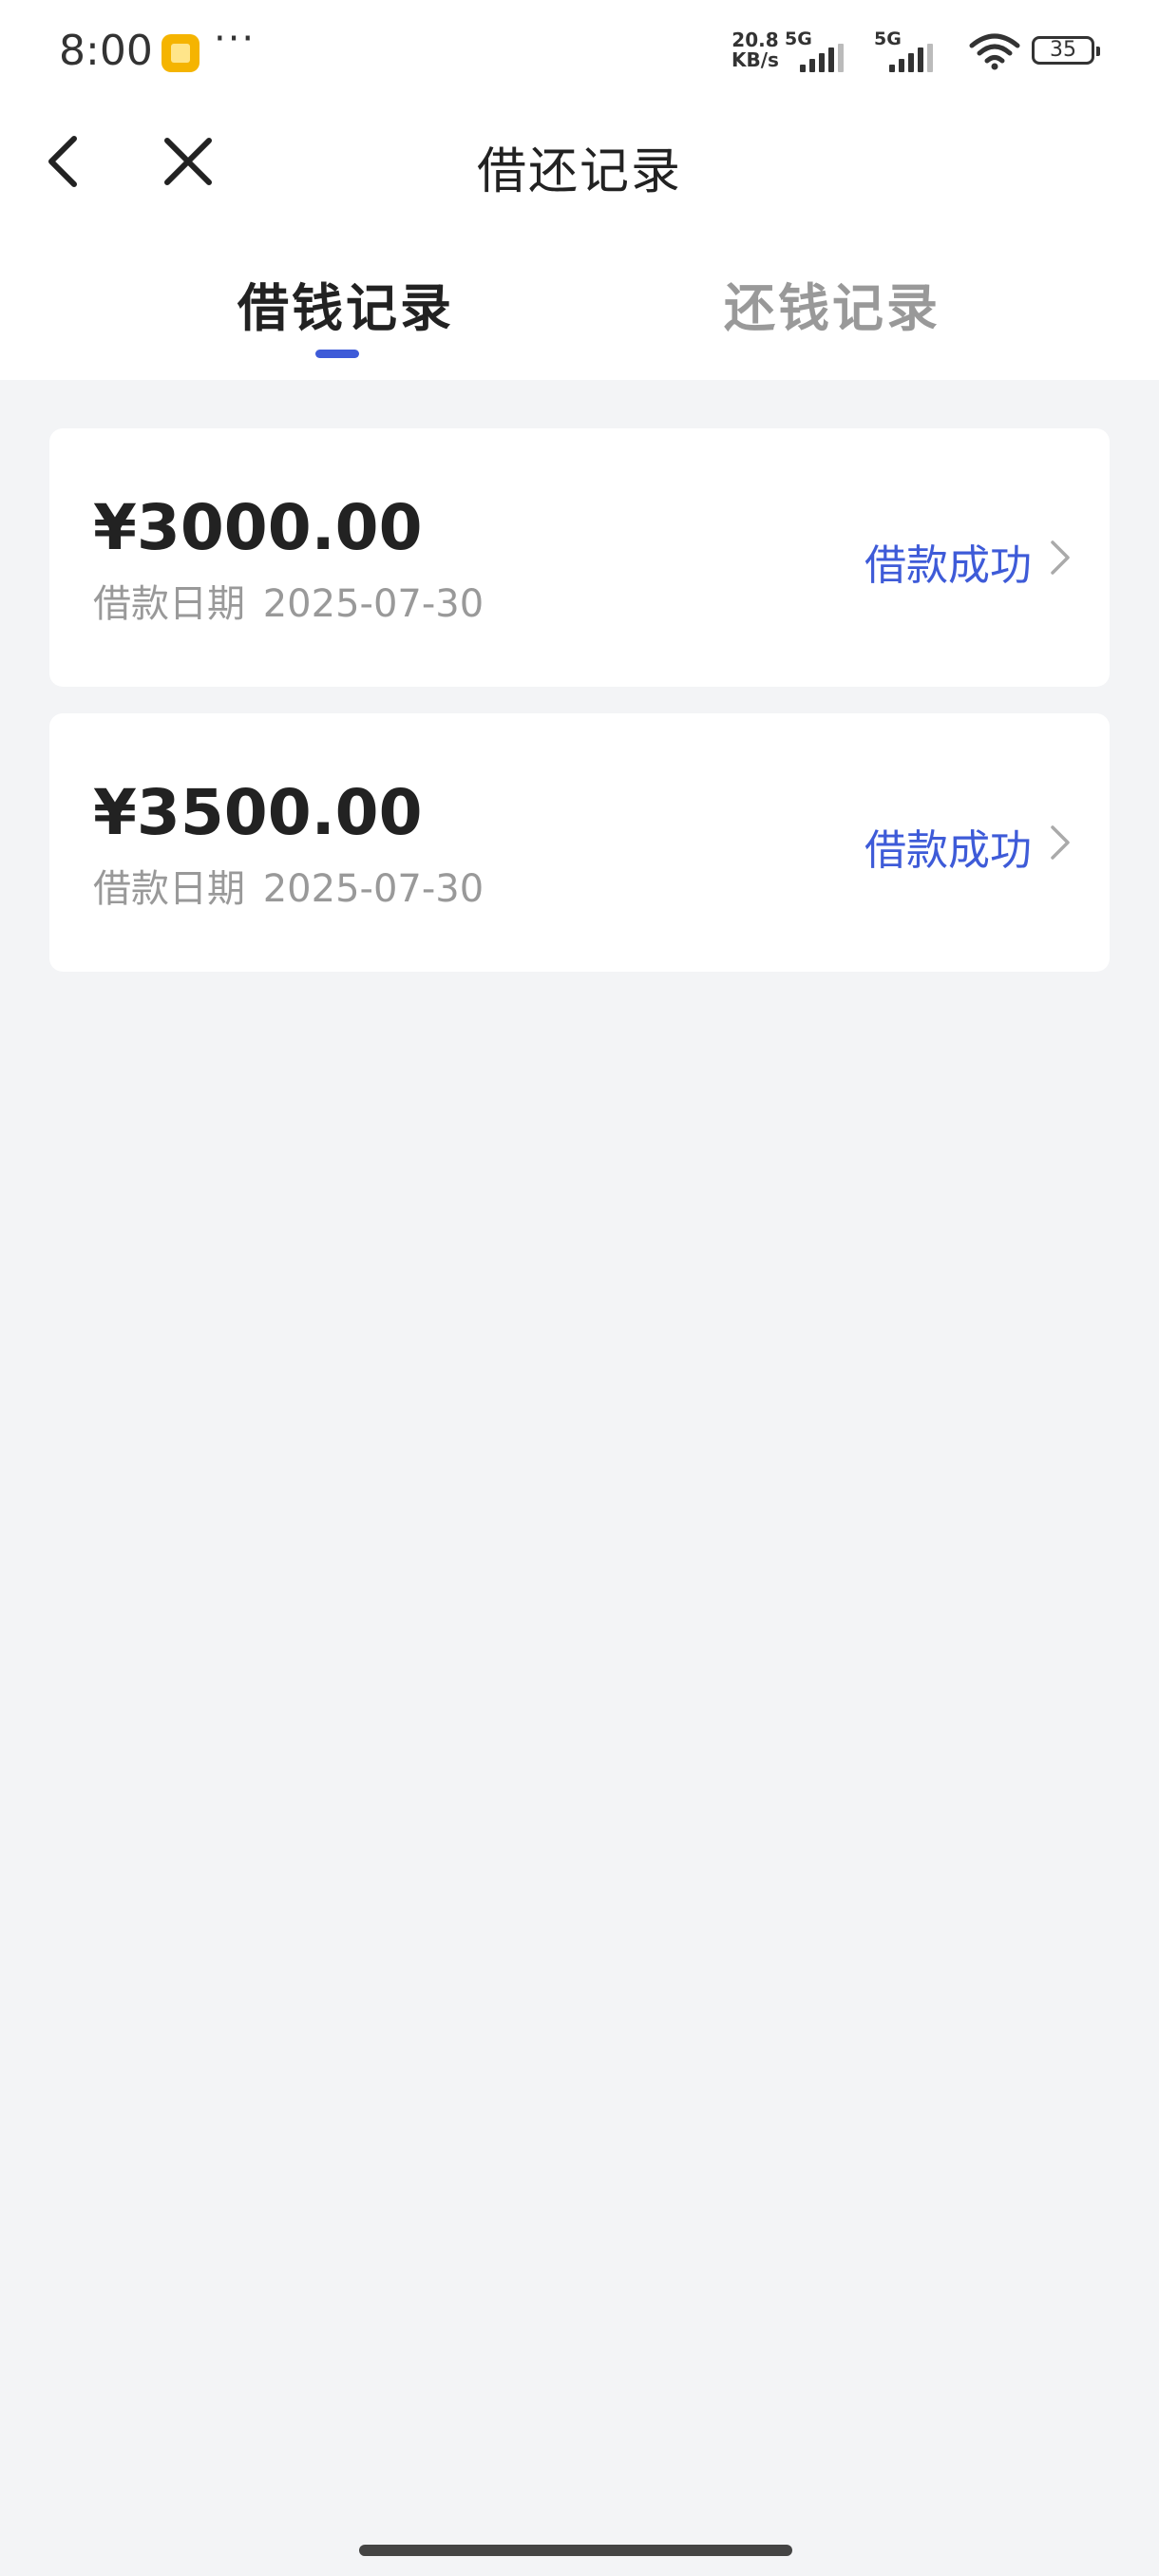  What do you see at coordinates (579, 299) in the screenshot?
I see `record-tabs: 借钱记录 还钱记录` at bounding box center [579, 299].